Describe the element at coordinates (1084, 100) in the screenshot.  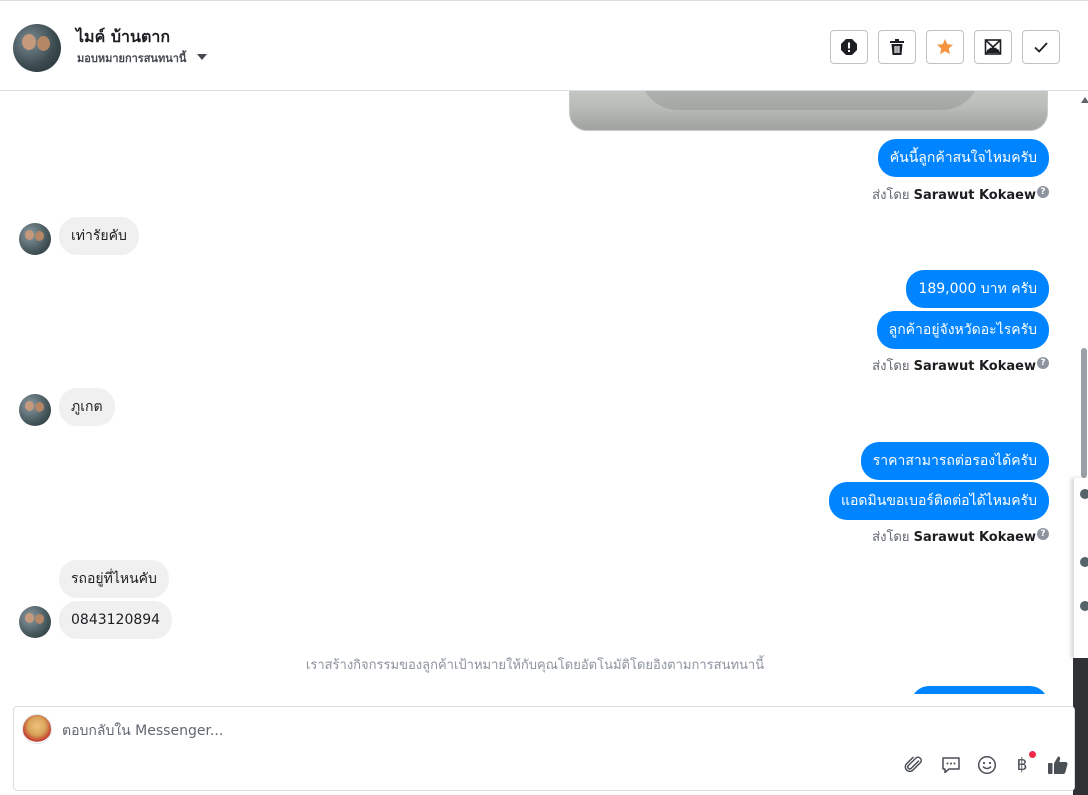
I see `scroll-up-arrow-icon` at that location.